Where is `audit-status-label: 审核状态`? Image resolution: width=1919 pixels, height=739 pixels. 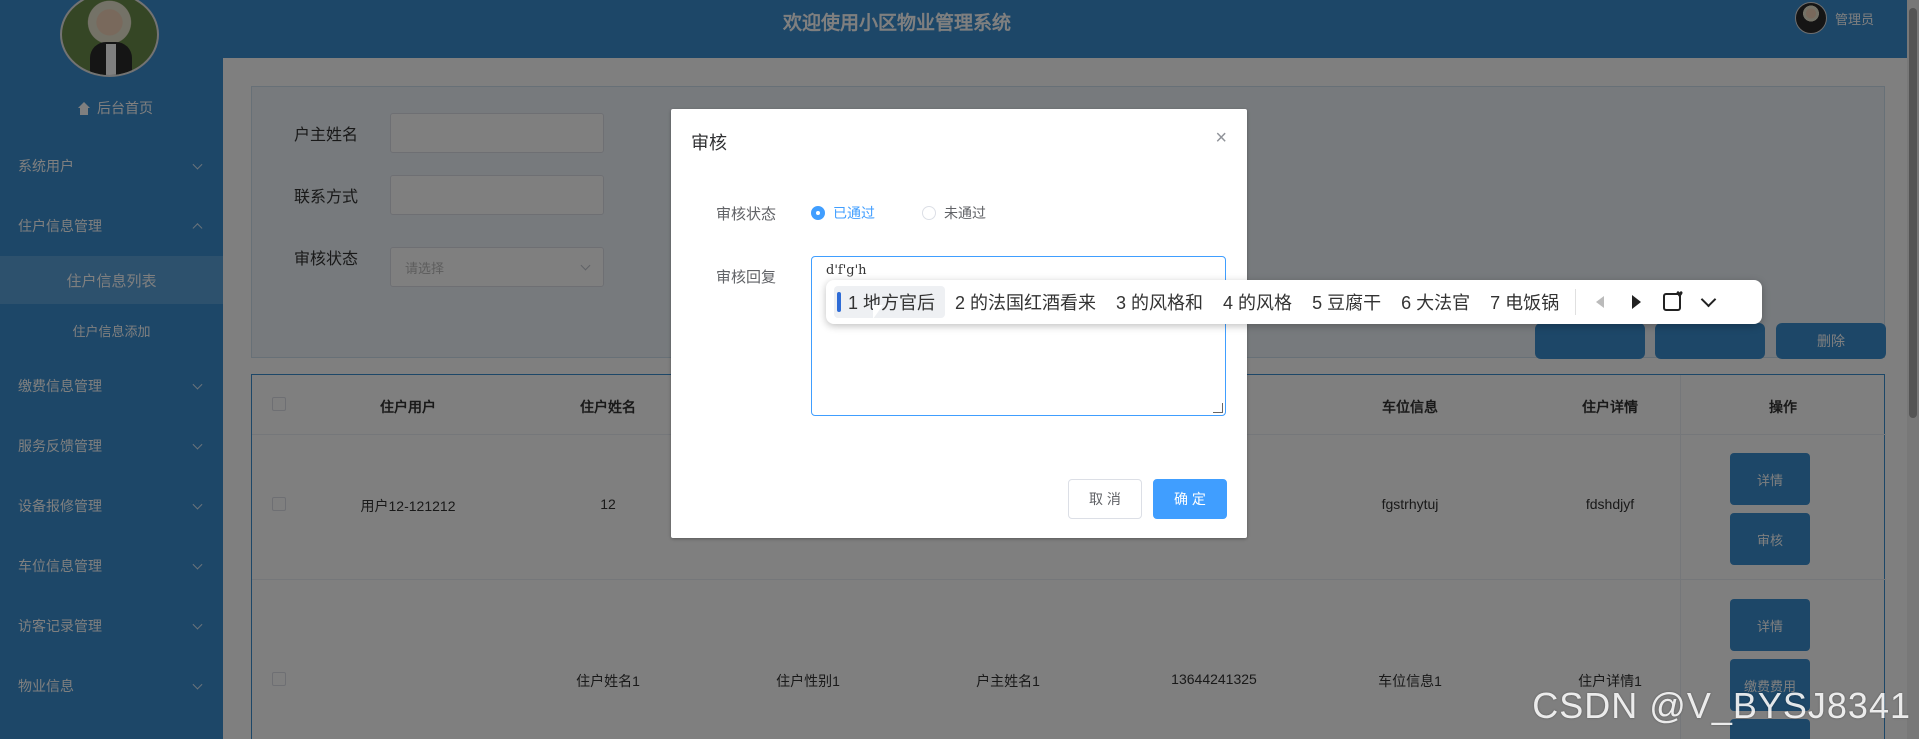
audit-status-label: 审核状态 is located at coordinates (746, 214).